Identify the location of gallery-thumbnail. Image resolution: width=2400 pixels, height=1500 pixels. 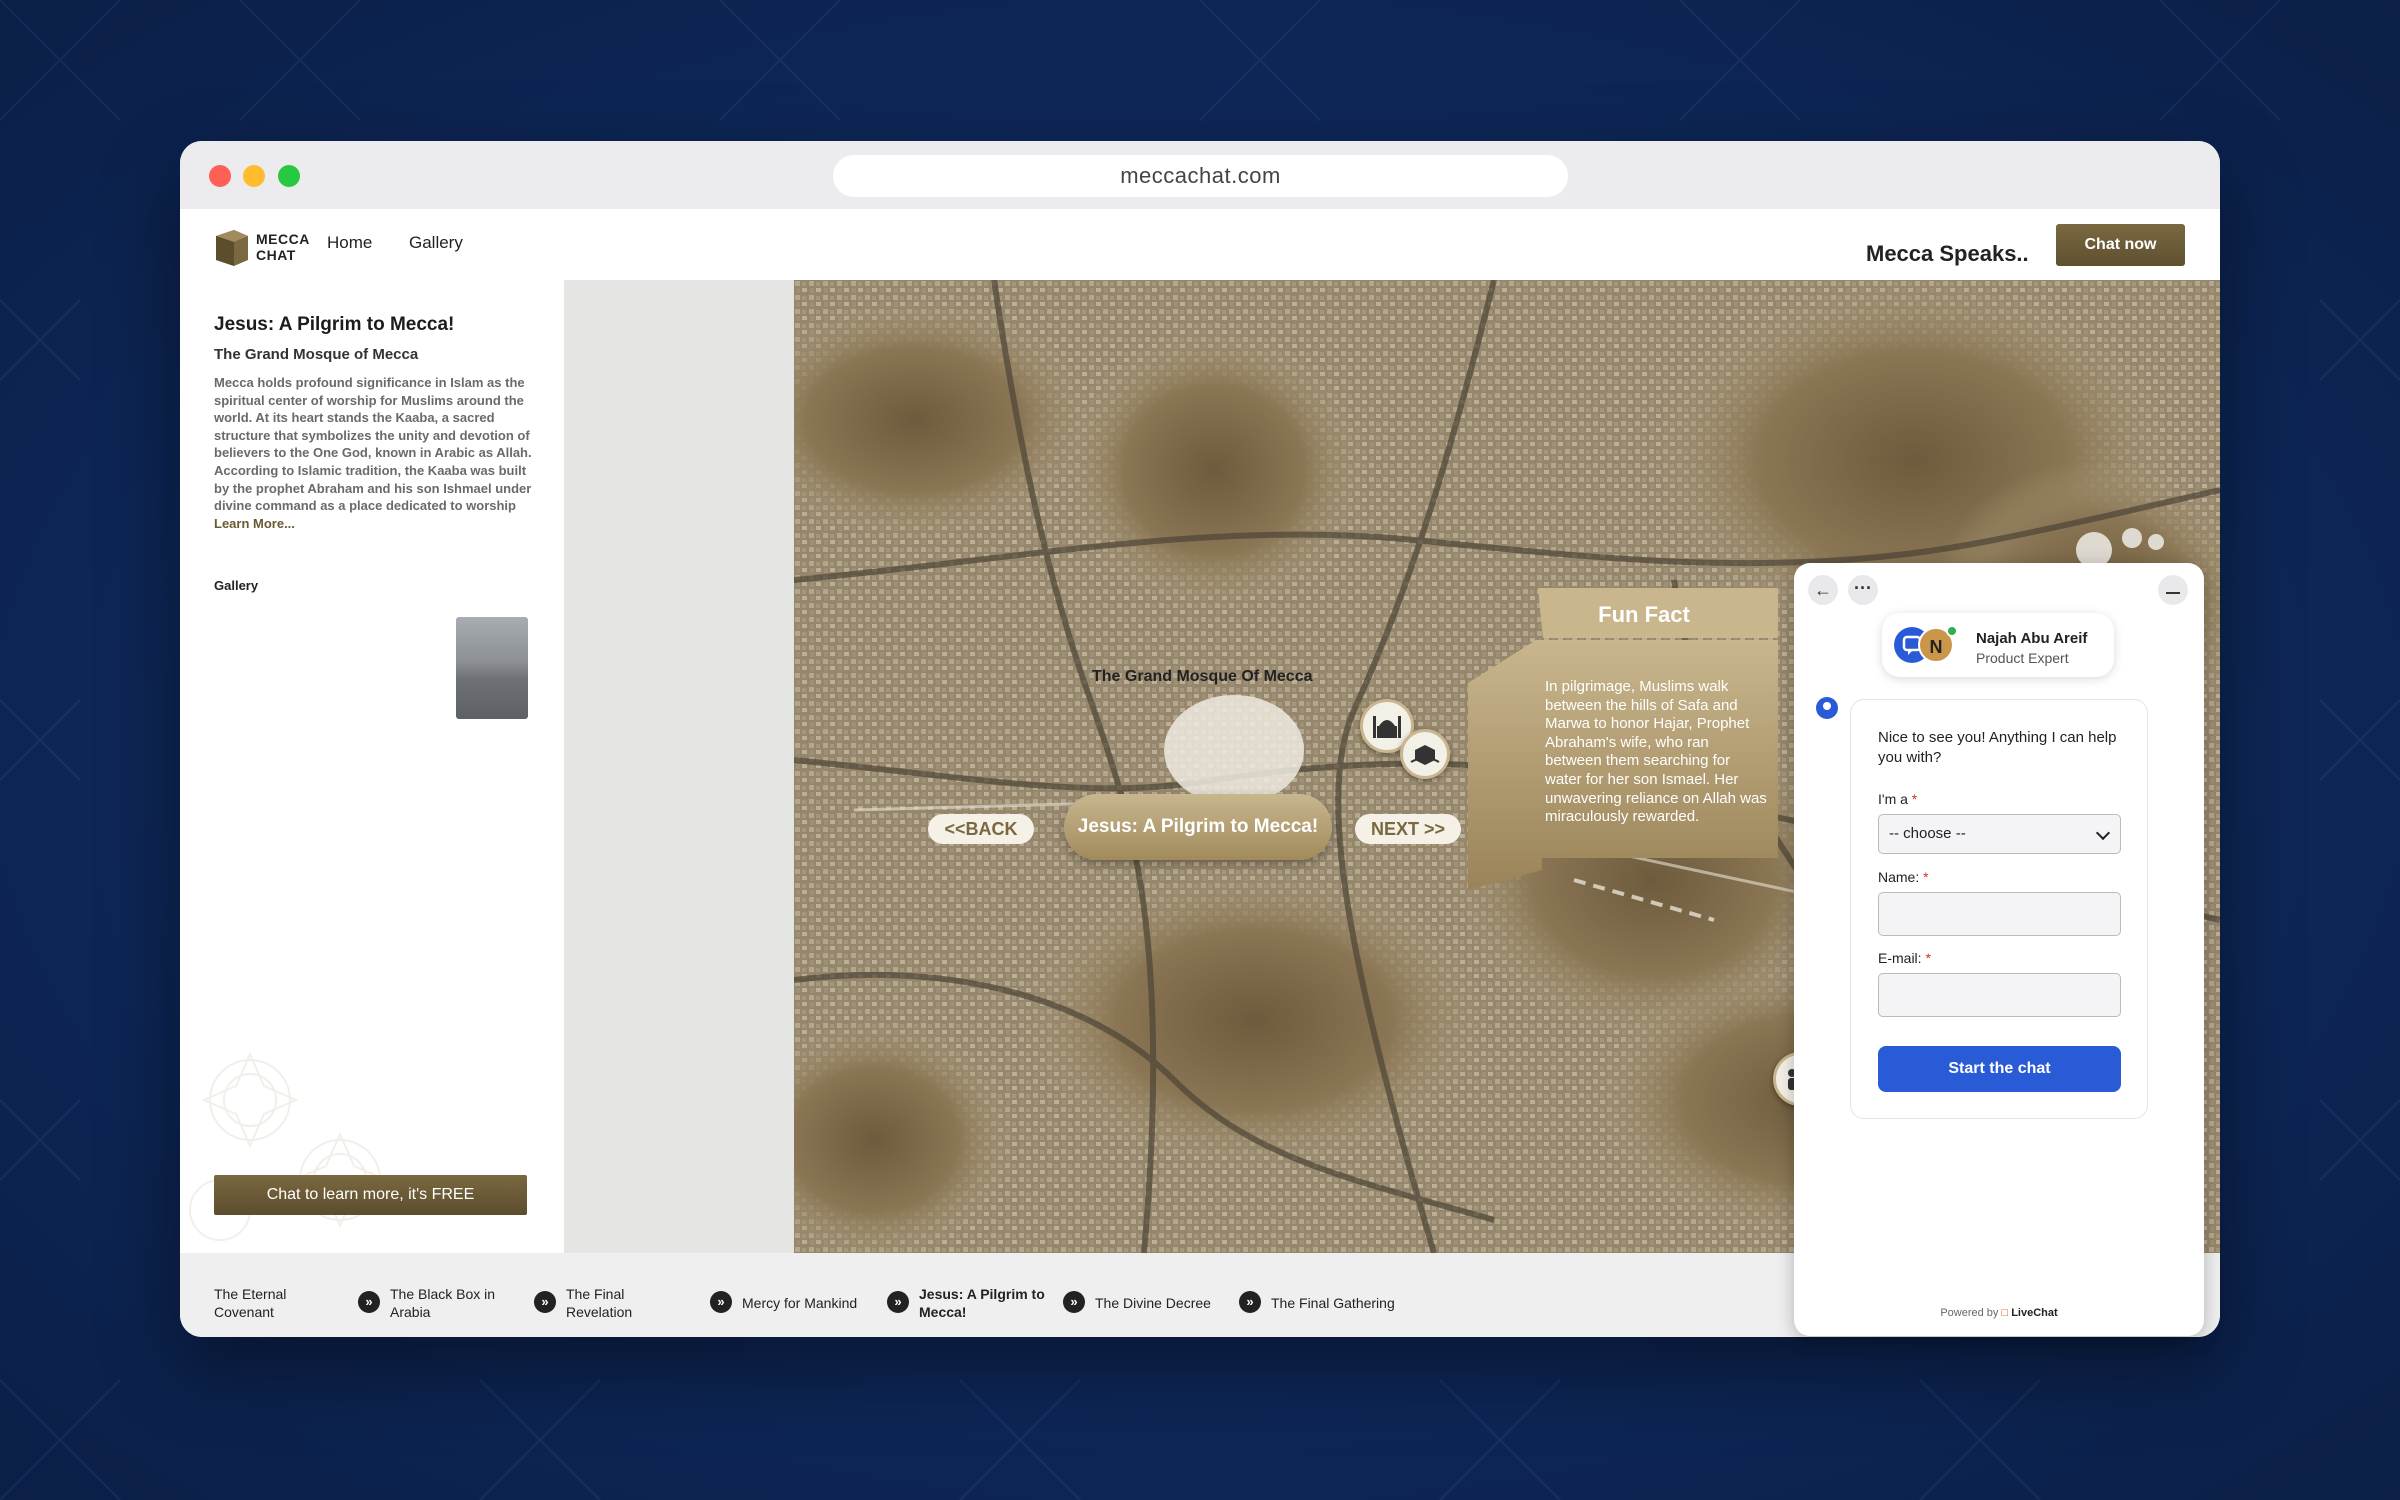
(492, 668).